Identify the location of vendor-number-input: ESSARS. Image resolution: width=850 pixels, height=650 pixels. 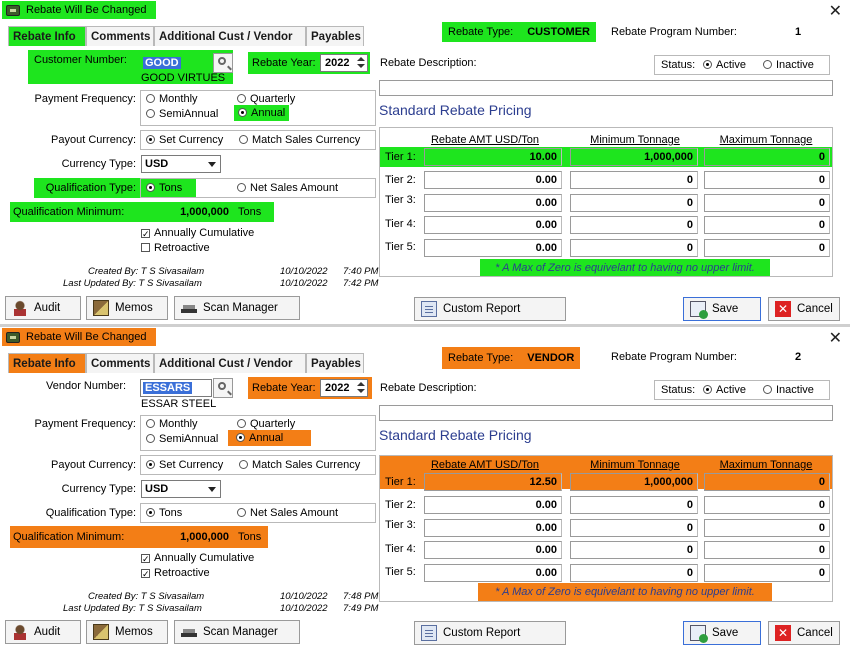
(176, 388).